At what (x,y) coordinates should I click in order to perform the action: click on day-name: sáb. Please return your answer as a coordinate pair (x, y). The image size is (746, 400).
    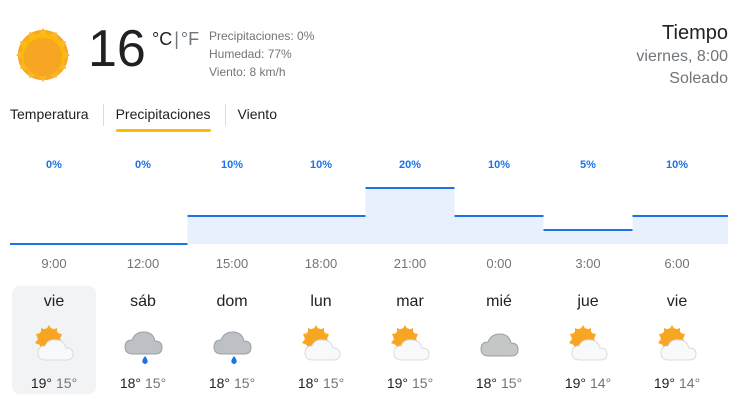
    Looking at the image, I should click on (143, 301).